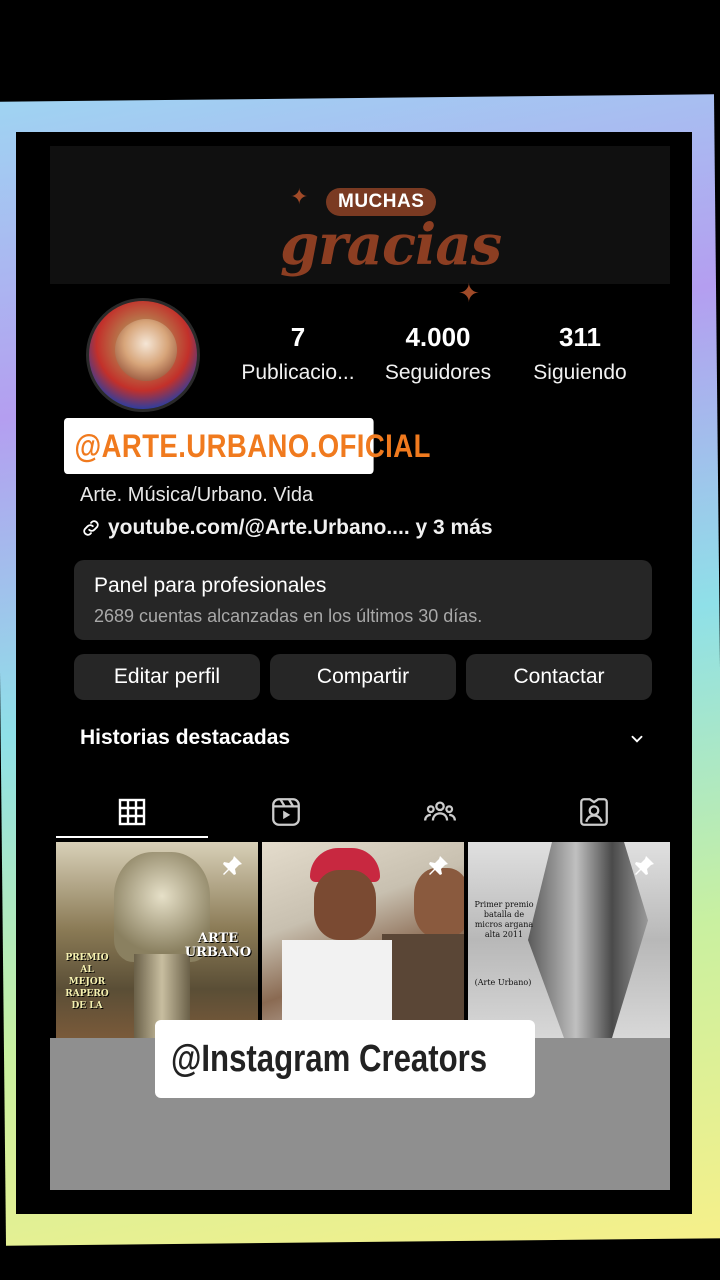  What do you see at coordinates (580, 372) in the screenshot?
I see `following-label: Siguiendo` at bounding box center [580, 372].